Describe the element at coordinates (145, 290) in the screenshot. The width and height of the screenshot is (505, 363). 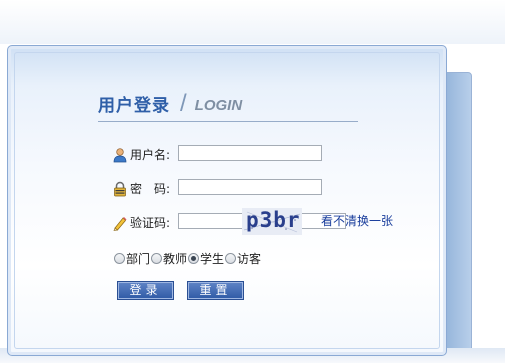
I see `login-button: 登录` at that location.